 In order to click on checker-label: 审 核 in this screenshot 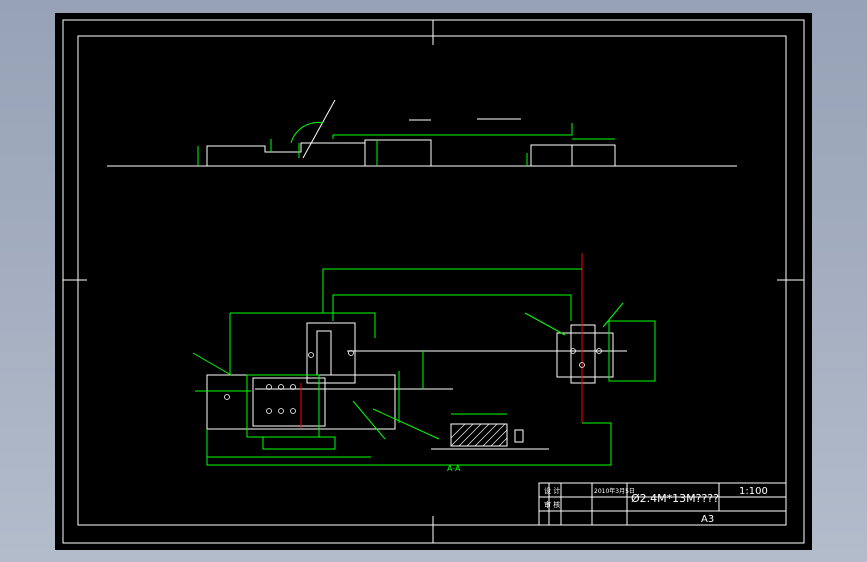, I will do `click(552, 504)`.